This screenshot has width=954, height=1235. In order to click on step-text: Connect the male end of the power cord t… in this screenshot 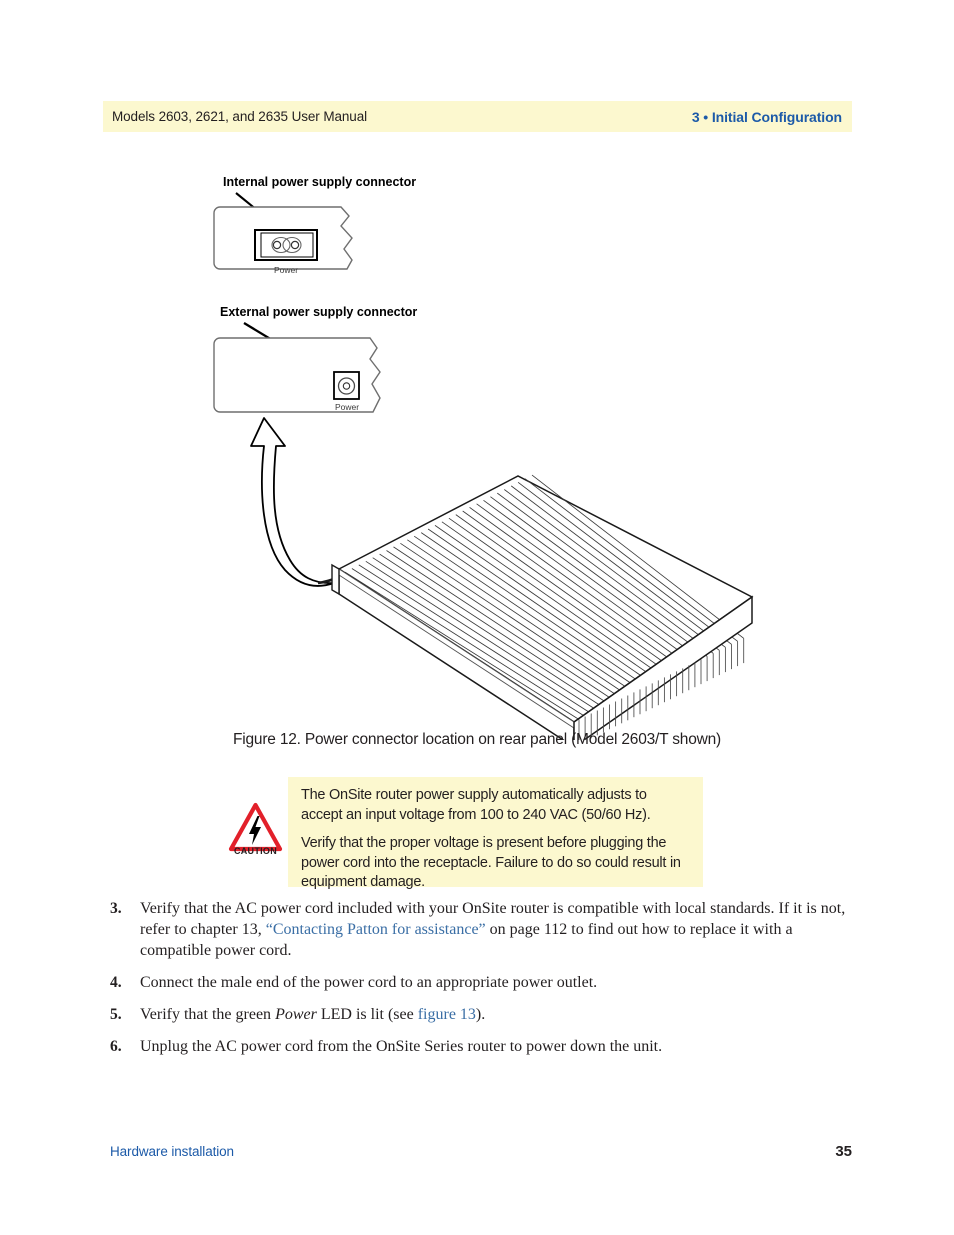, I will do `click(497, 982)`.